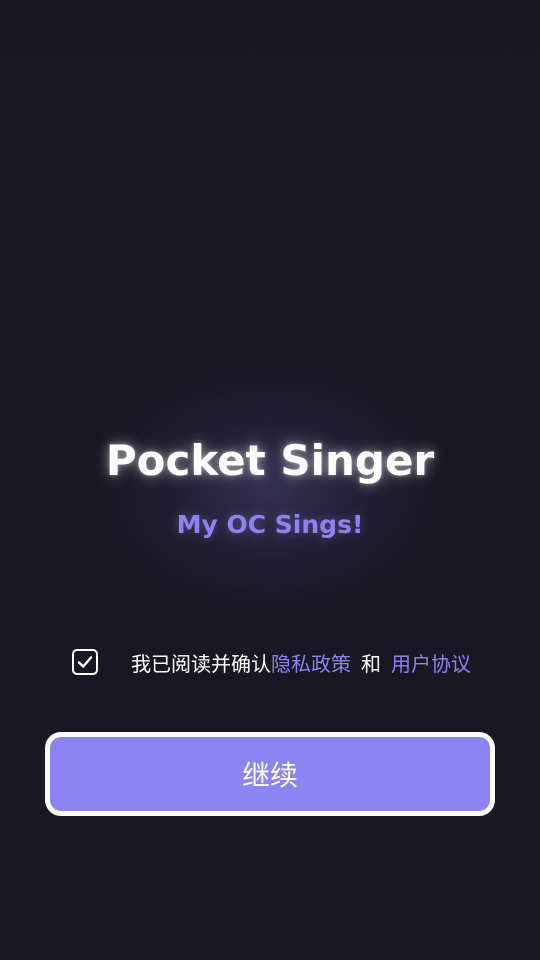 The image size is (540, 960). Describe the element at coordinates (270, 460) in the screenshot. I see `app-title: Pocket Singer` at that location.